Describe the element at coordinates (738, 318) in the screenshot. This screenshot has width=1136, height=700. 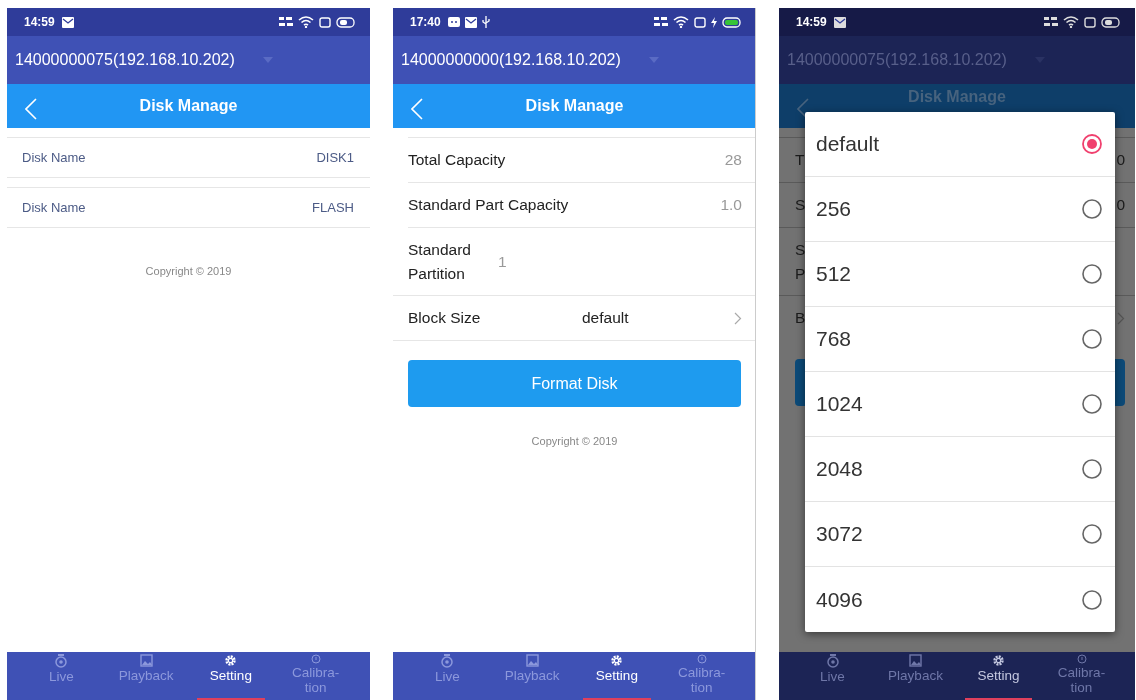
I see `chevron-right-icon` at that location.